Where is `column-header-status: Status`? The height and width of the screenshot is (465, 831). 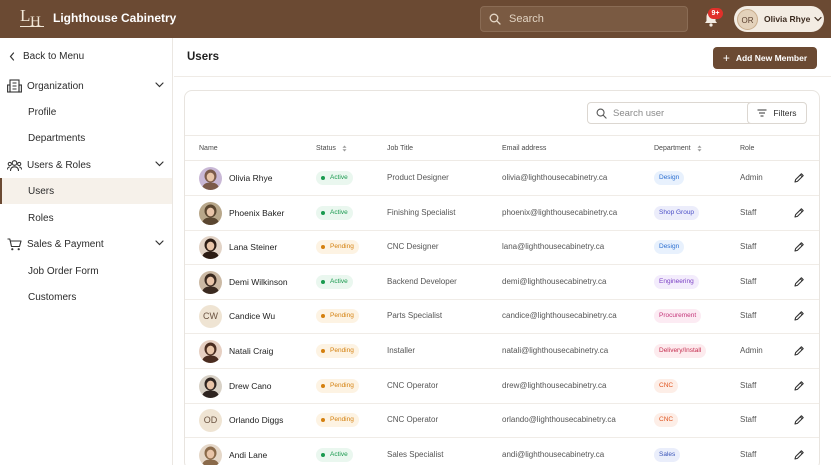
column-header-status: Status is located at coordinates (331, 148).